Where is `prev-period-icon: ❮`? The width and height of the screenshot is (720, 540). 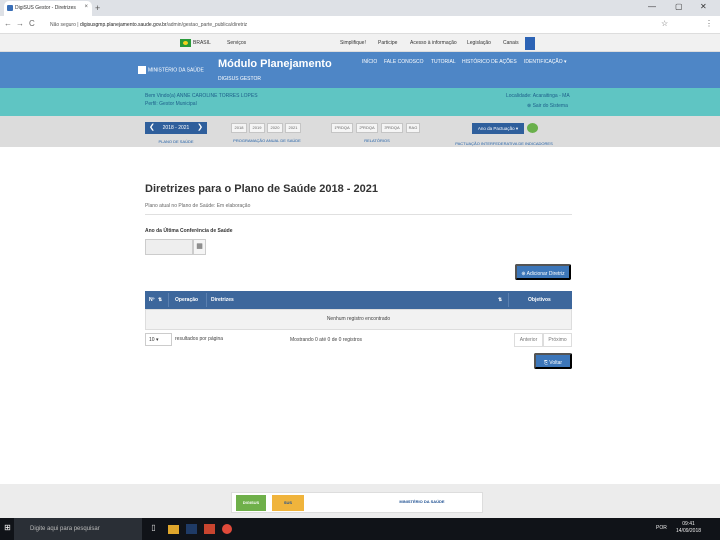 prev-period-icon: ❮ is located at coordinates (152, 128).